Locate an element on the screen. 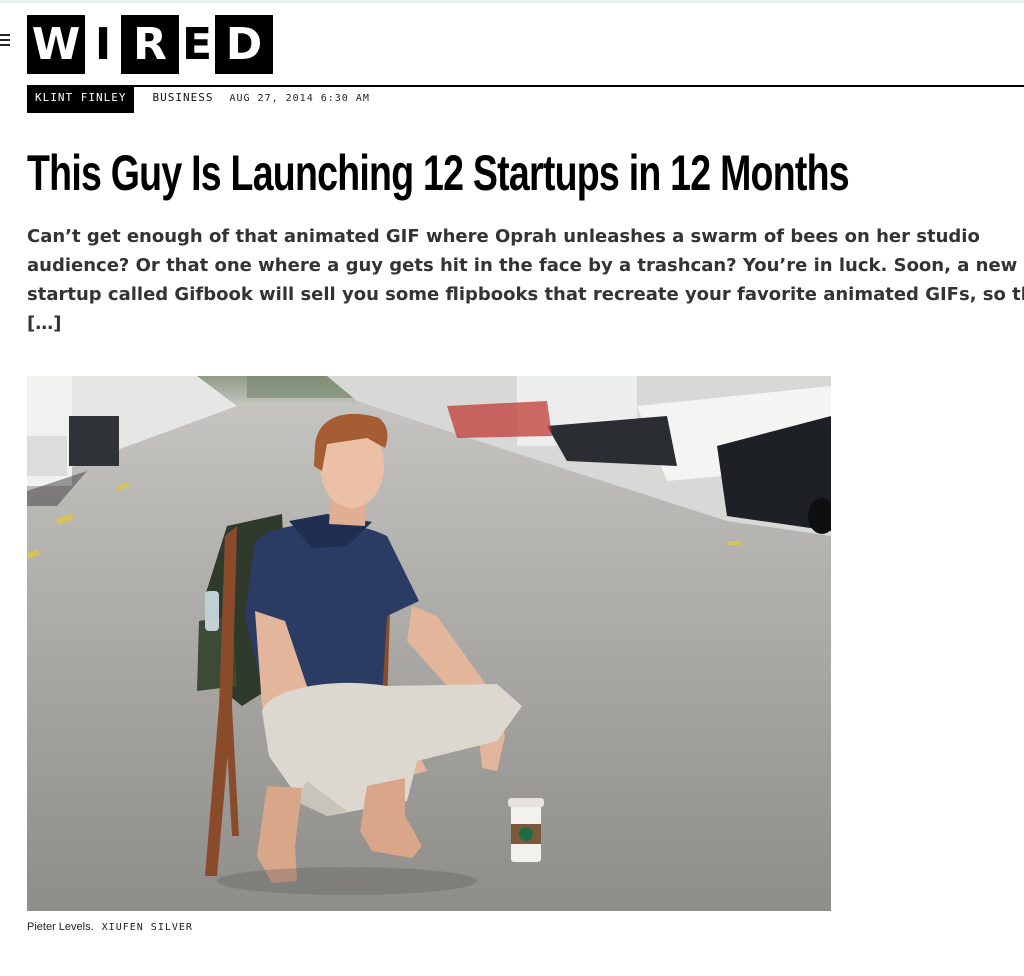 The image size is (1024, 976). logo-letter-d: D is located at coordinates (244, 44).